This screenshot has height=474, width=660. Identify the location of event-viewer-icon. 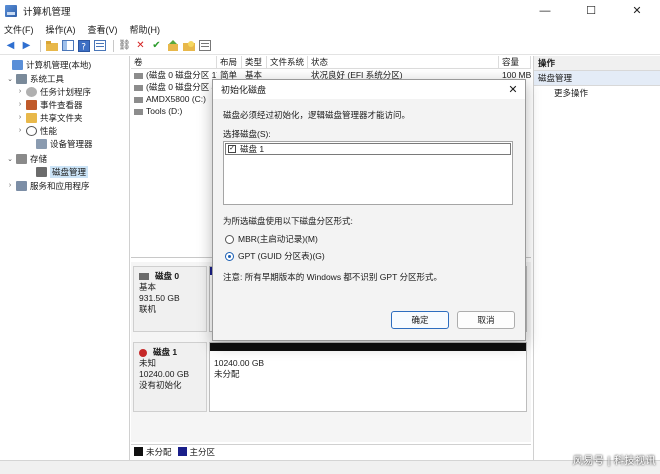
(31, 104).